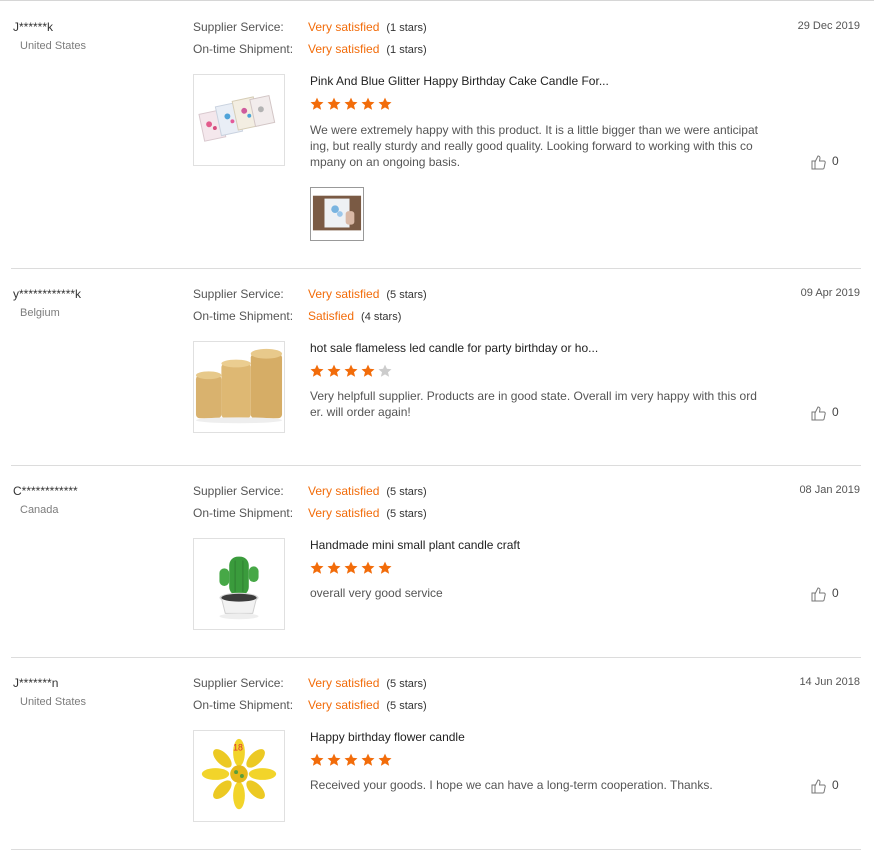  Describe the element at coordinates (36, 683) in the screenshot. I see `buyer-name: J*******n` at that location.